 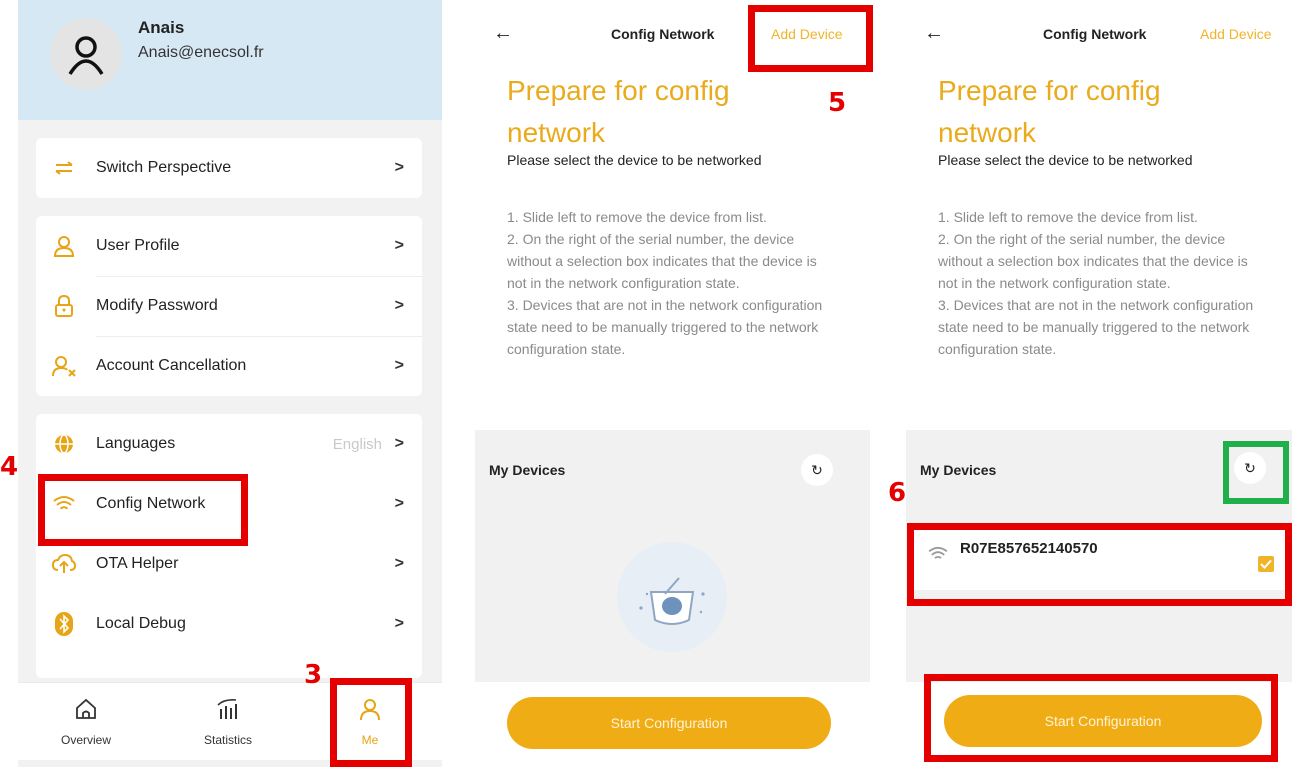 I want to click on menu-label: Account Cancellation, so click(x=171, y=365).